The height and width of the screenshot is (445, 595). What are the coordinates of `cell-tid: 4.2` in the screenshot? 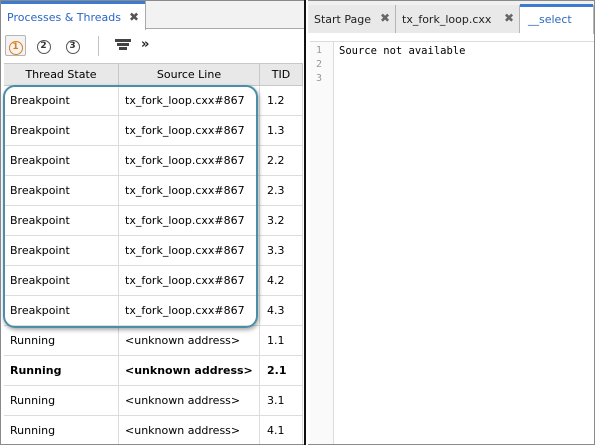 It's located at (281, 281).